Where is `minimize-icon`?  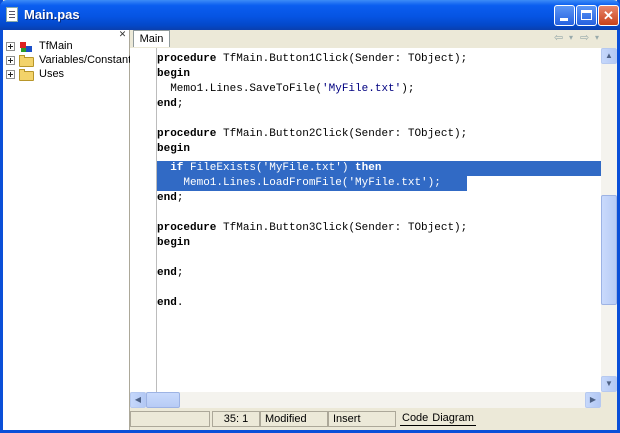
minimize-icon is located at coordinates (564, 19).